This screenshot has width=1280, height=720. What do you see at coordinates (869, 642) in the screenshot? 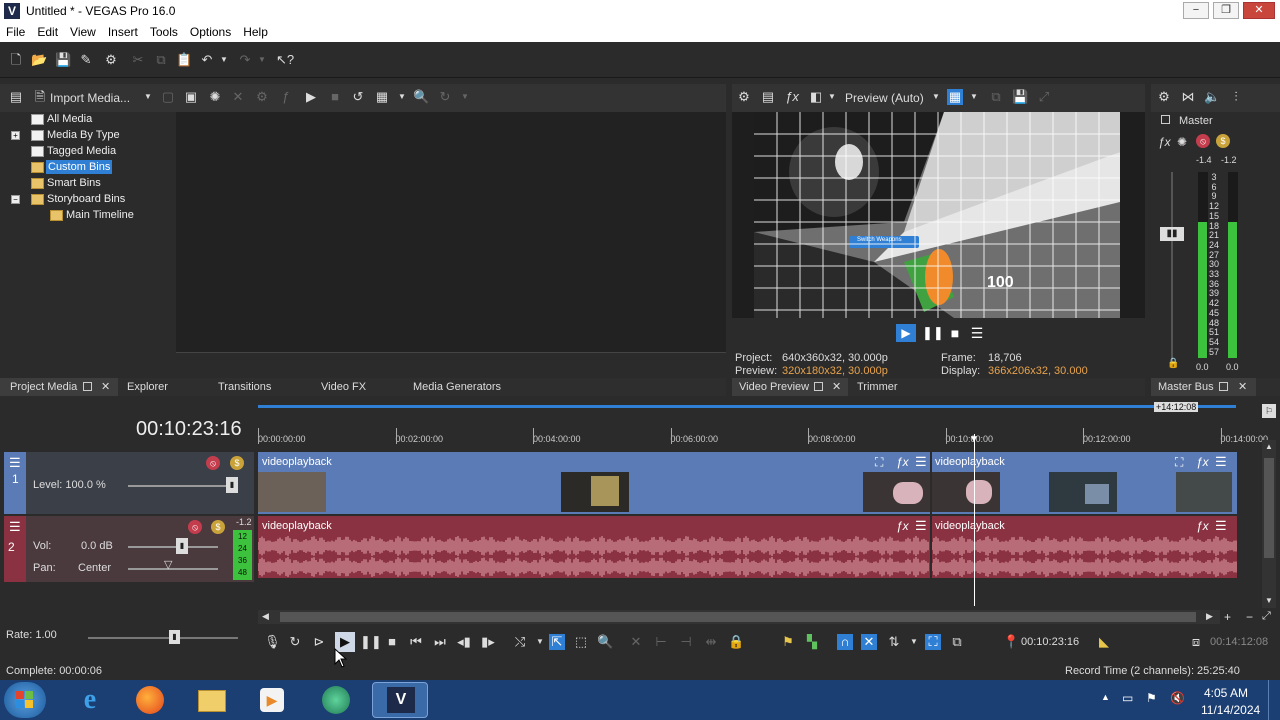
I see `auto-crossfade-icon: ✕` at bounding box center [869, 642].